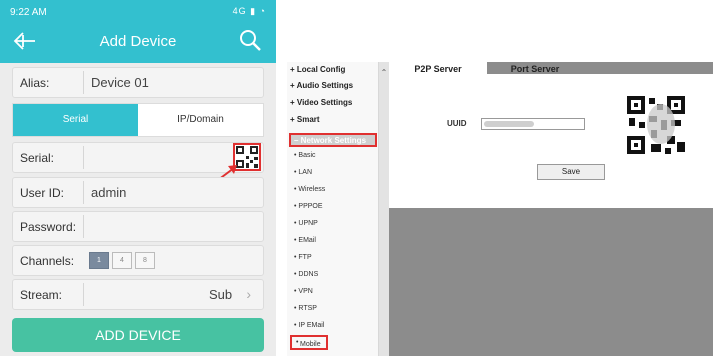 This screenshot has height=356, width=718. I want to click on menu-item-mobile-label: • Mobile, so click(308, 343).